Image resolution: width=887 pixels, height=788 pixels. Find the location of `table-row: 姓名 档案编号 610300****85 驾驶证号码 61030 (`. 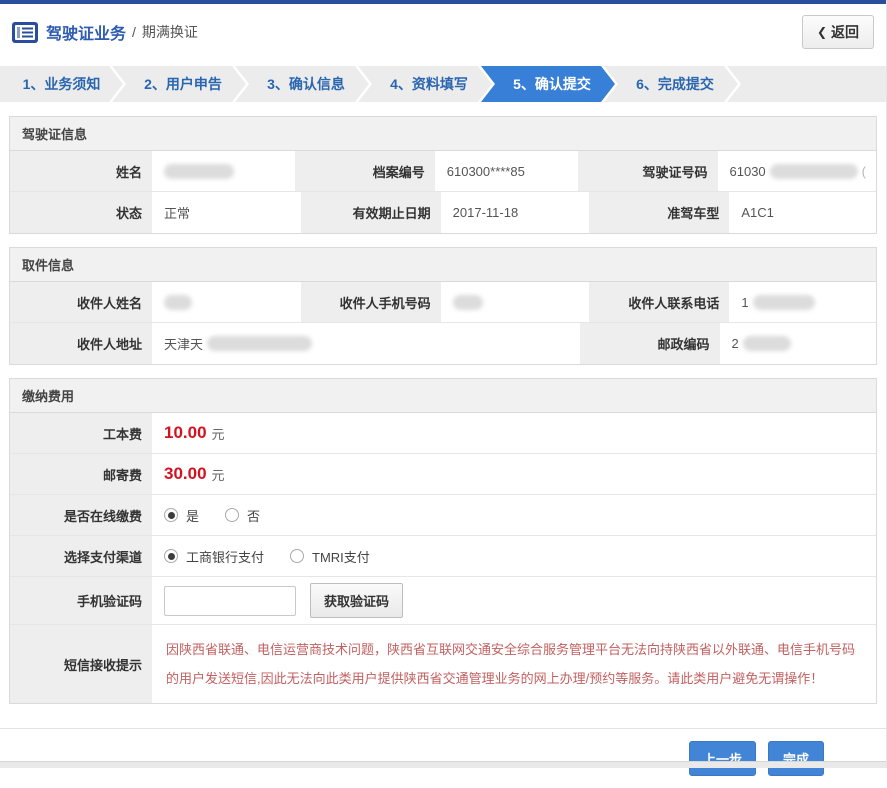

table-row: 姓名 档案编号 610300****85 驾驶证号码 61030 ( is located at coordinates (443, 171).